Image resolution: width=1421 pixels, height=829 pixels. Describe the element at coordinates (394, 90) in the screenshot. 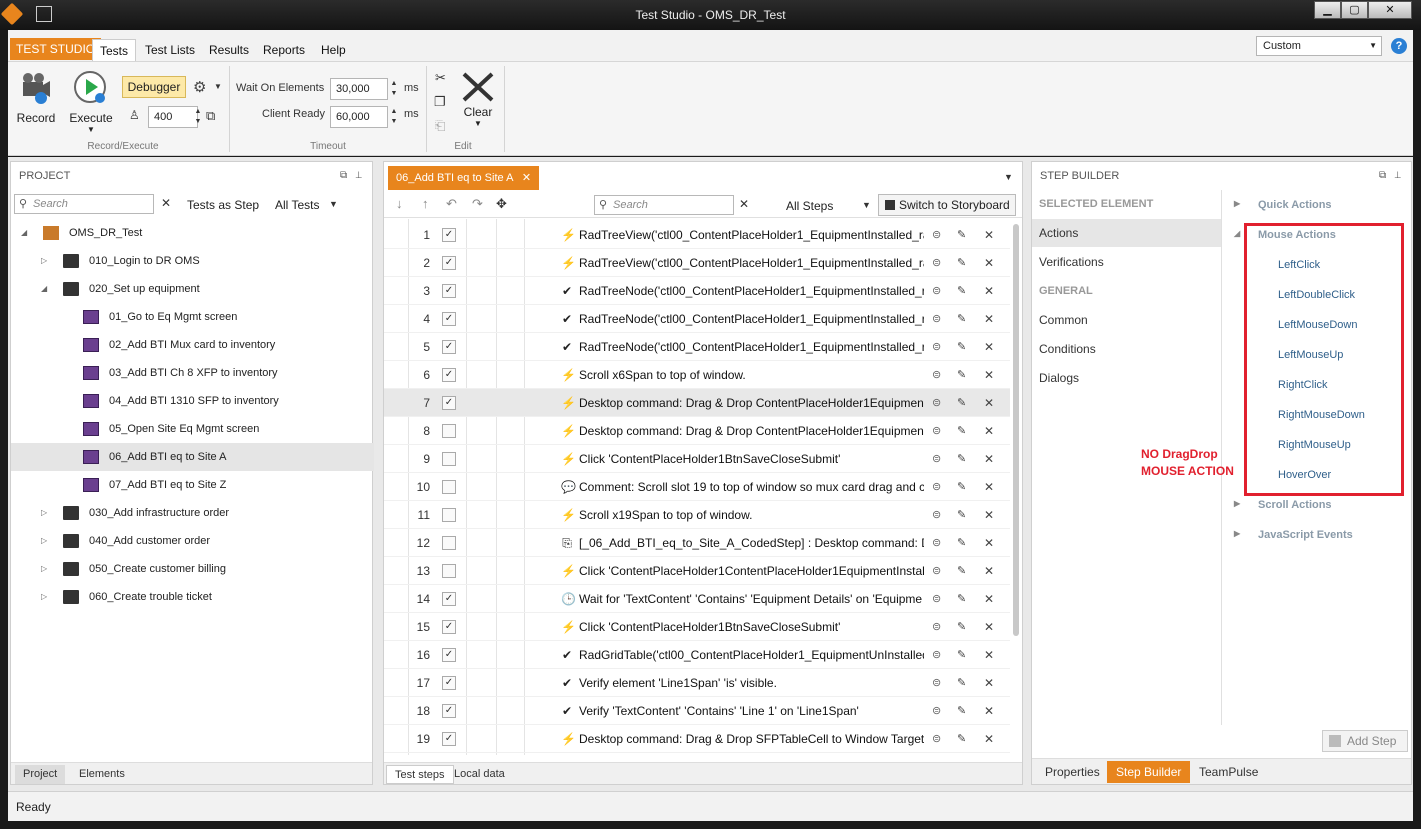

I see `wait-on-elements-spinner: ▲ ▼` at that location.